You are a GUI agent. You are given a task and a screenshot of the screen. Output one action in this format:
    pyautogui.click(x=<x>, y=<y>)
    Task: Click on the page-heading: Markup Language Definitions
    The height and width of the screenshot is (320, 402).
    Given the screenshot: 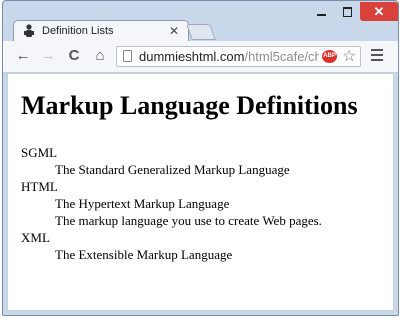 What is the action you would take?
    pyautogui.click(x=189, y=105)
    